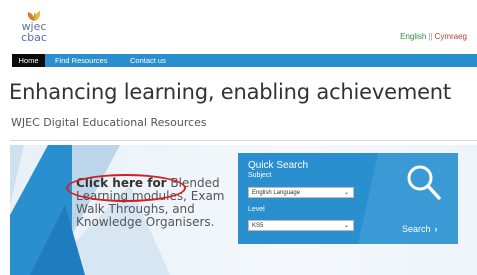 Image resolution: width=477 pixels, height=275 pixels. What do you see at coordinates (301, 225) in the screenshot?
I see `level-select: KS5 ⌄` at bounding box center [301, 225].